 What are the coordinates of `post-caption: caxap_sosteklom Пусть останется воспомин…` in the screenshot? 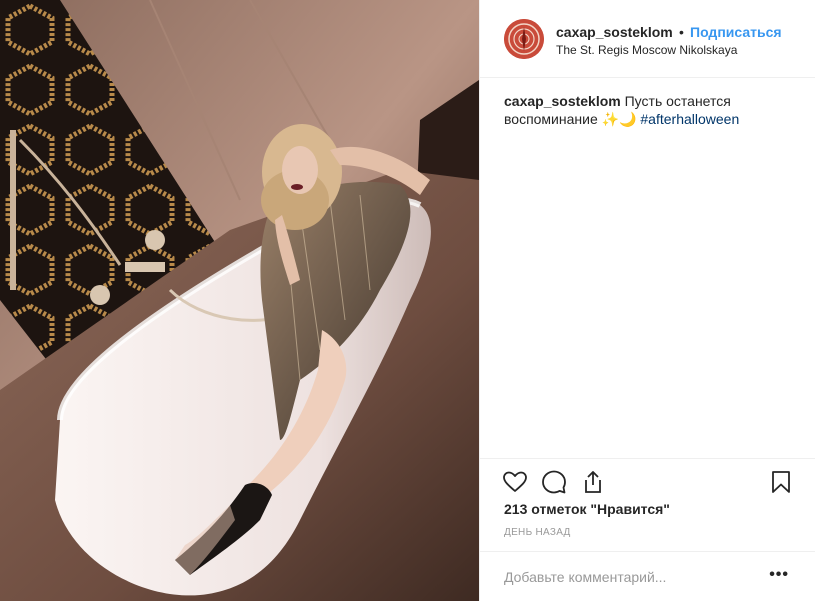 It's located at (649, 110).